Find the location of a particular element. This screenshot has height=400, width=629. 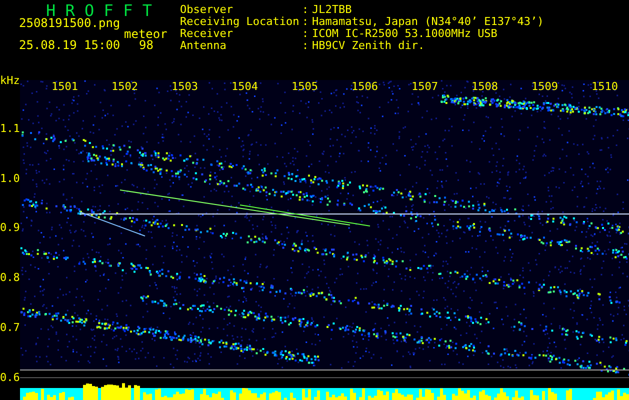

field-label: Antenna is located at coordinates (204, 46).